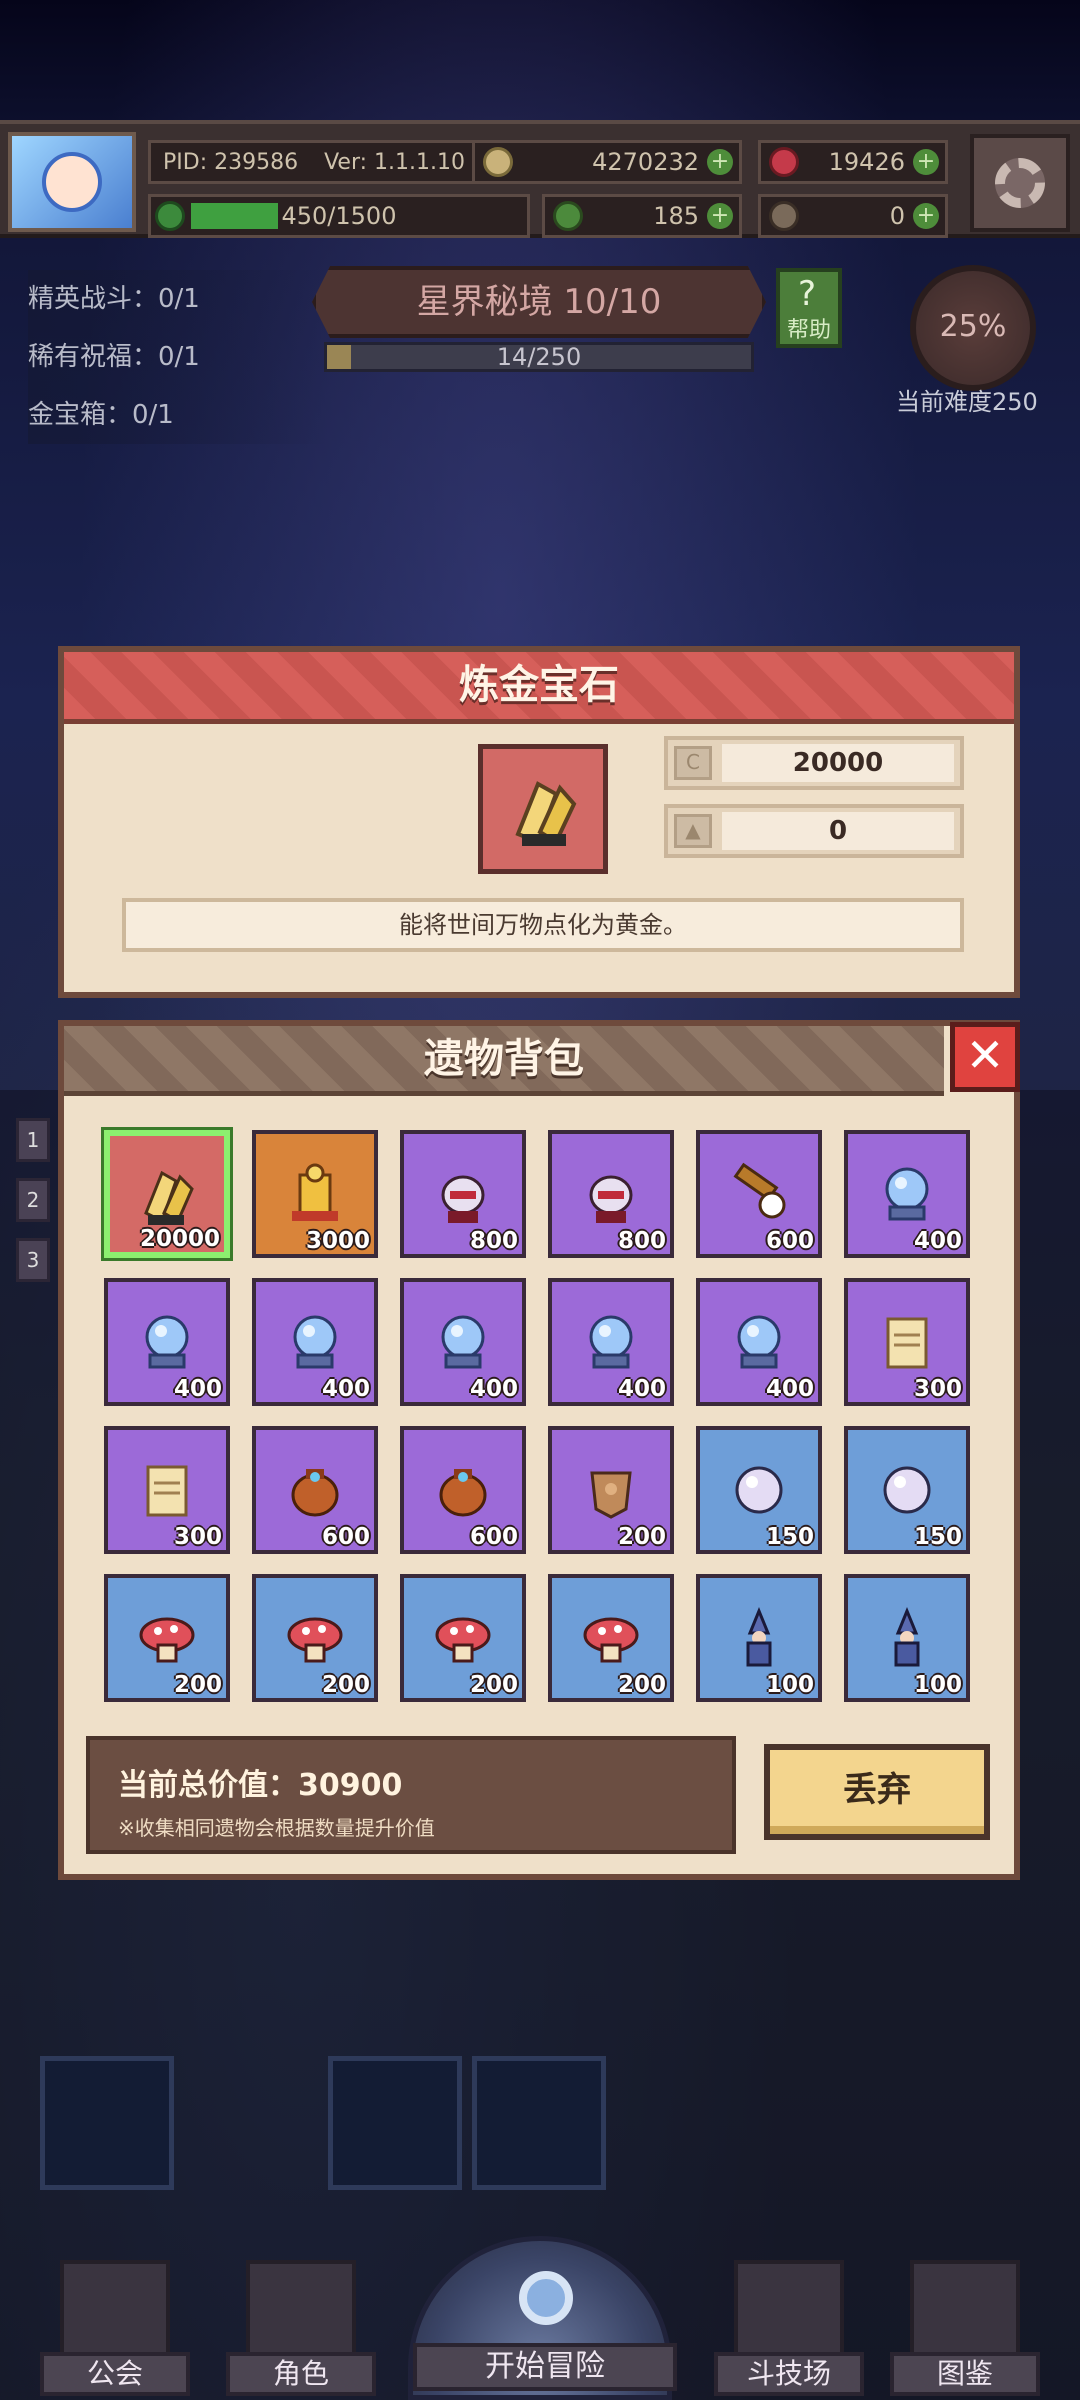 This screenshot has height=2400, width=1080. I want to click on add-clover-button: +, so click(720, 216).